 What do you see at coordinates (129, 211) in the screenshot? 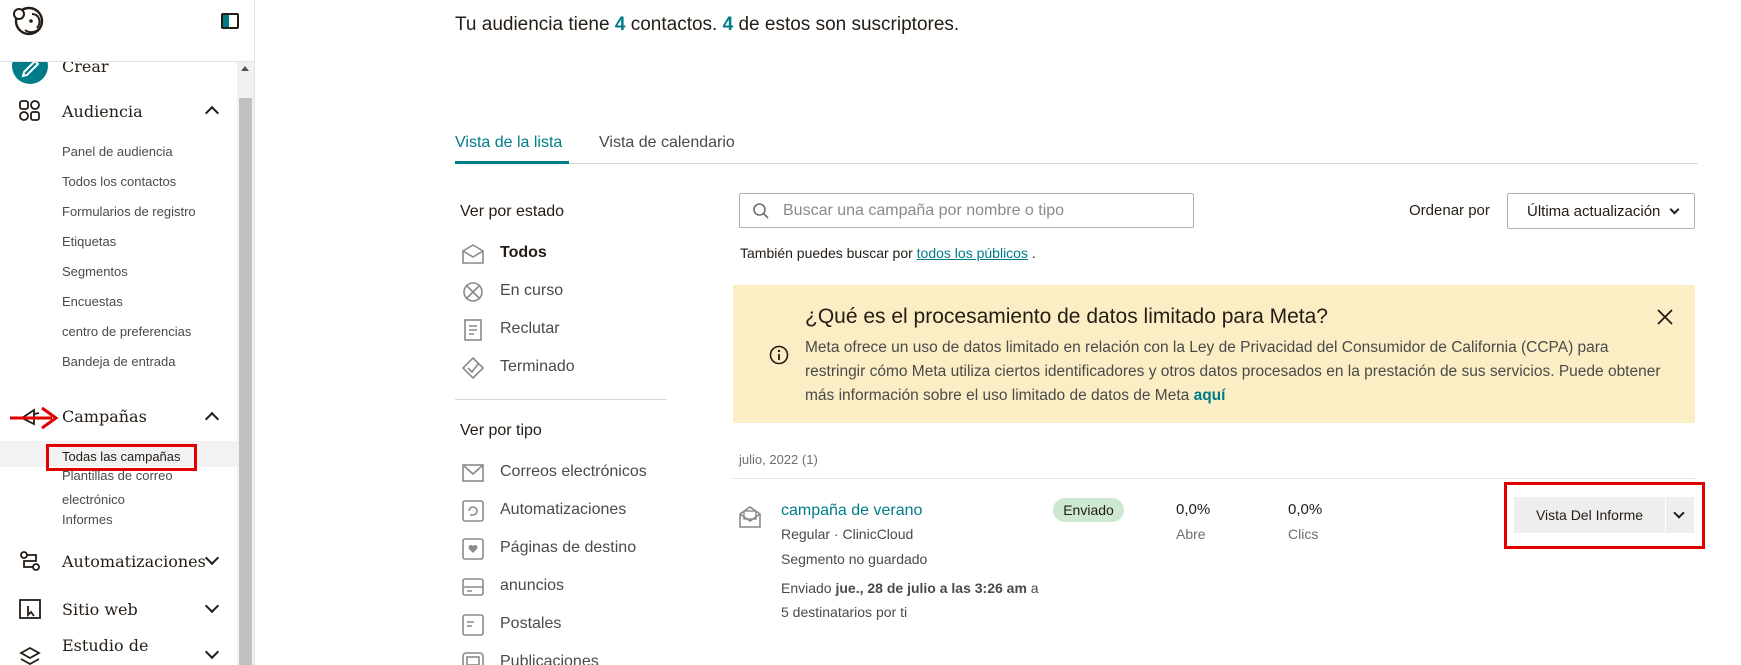
I see `sidebar-item-formularios: Formularios de registro` at bounding box center [129, 211].